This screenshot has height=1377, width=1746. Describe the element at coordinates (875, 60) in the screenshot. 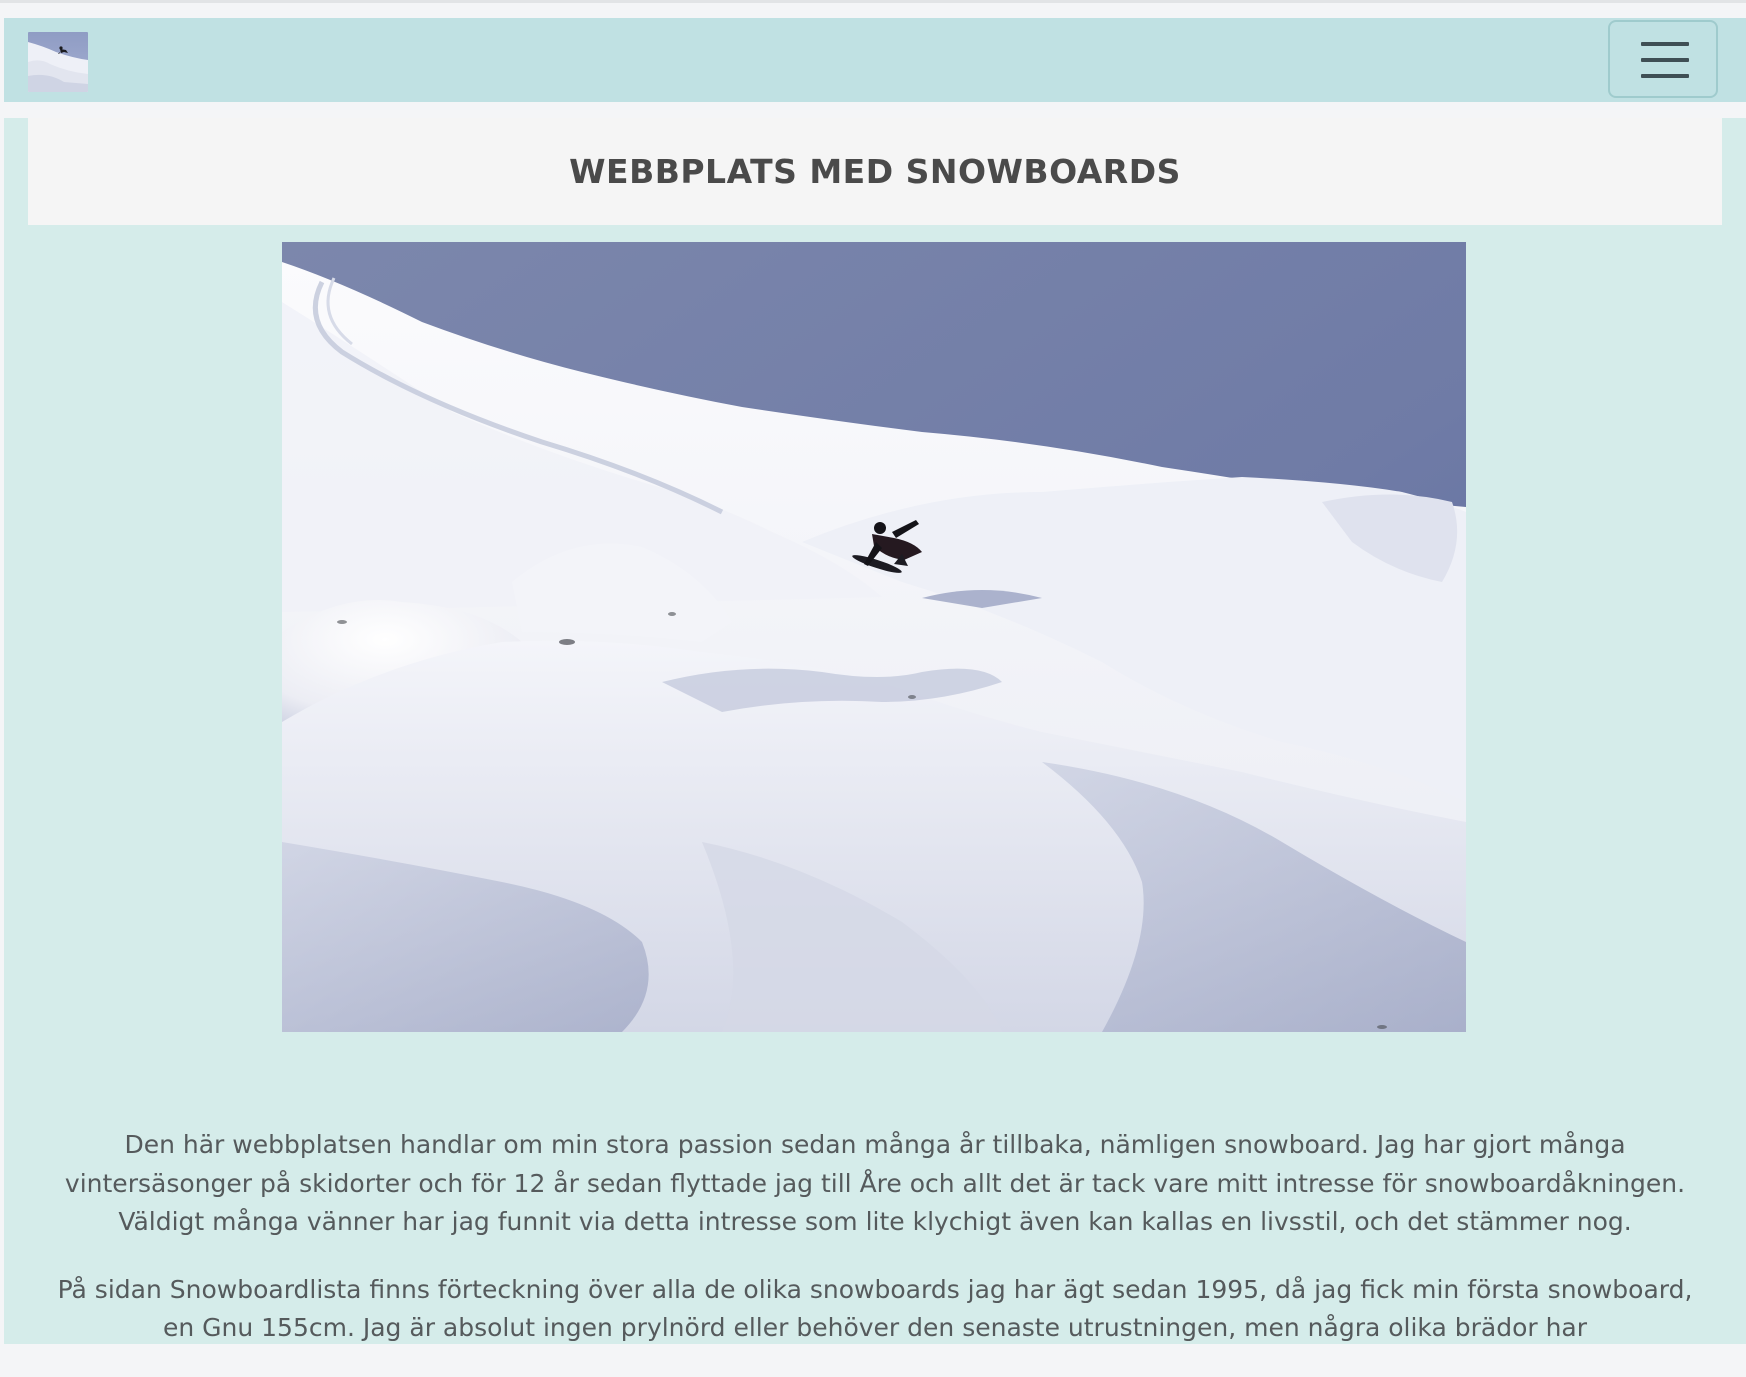

I see `navbar` at that location.